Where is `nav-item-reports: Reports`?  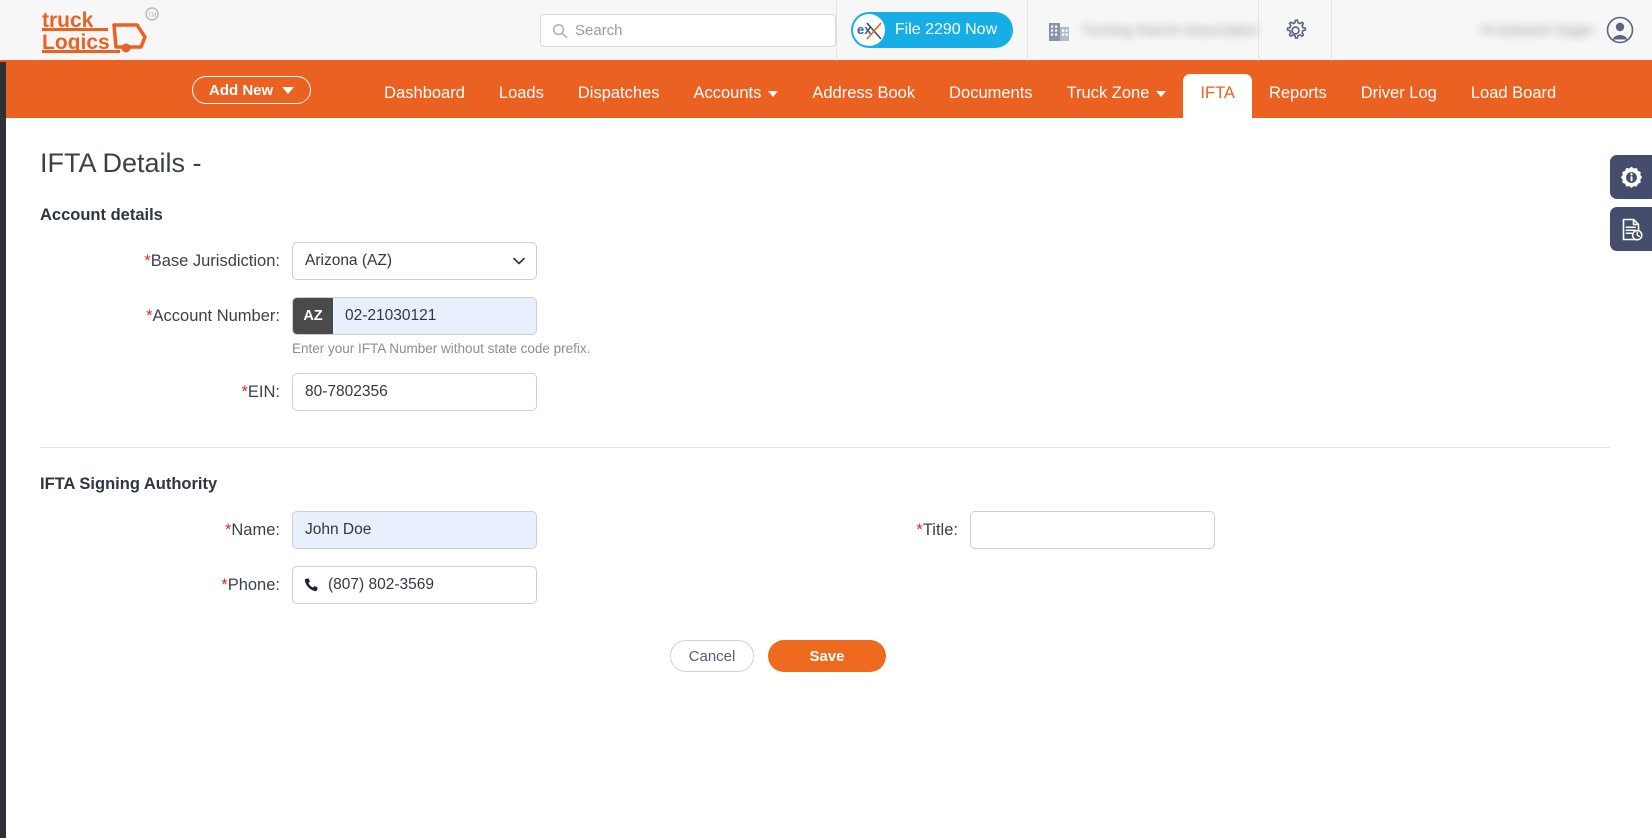 nav-item-reports: Reports is located at coordinates (1298, 101).